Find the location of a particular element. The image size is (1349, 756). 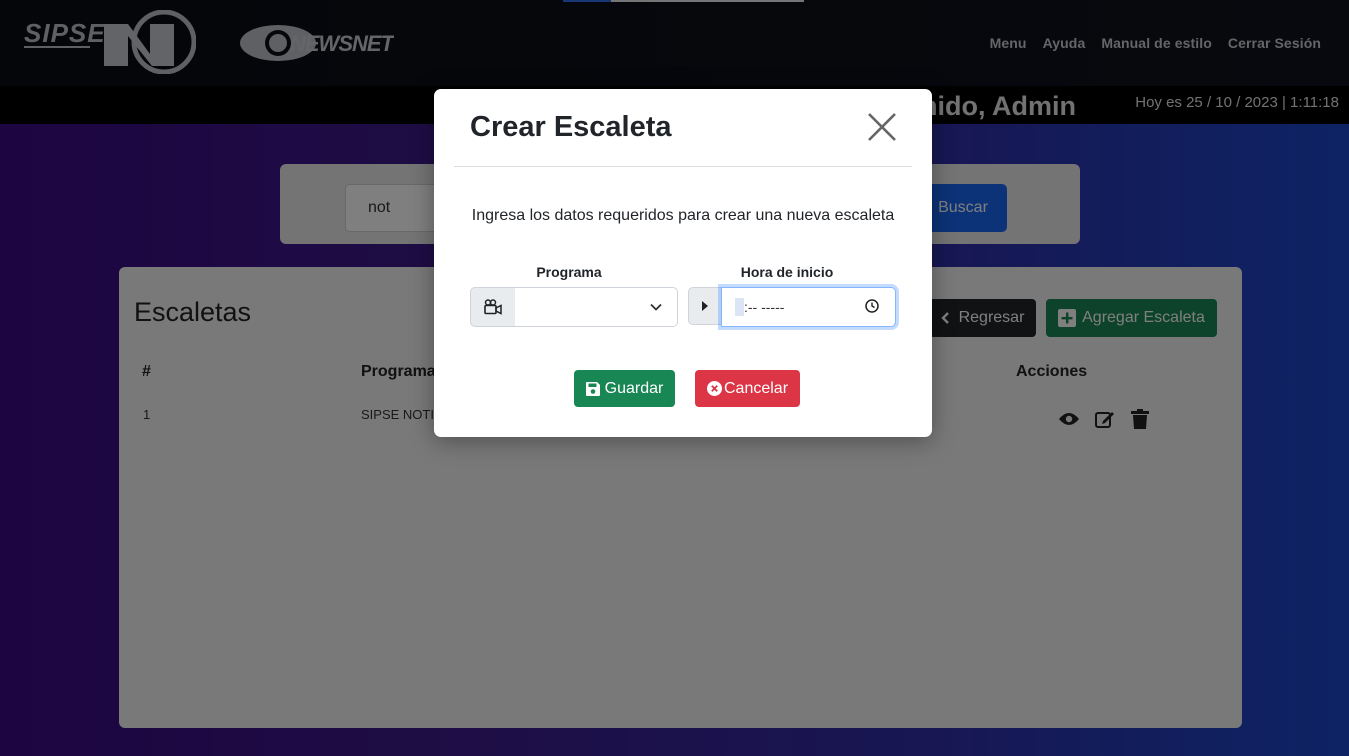

hora-inicio-label: Hora de inicio is located at coordinates (787, 272).